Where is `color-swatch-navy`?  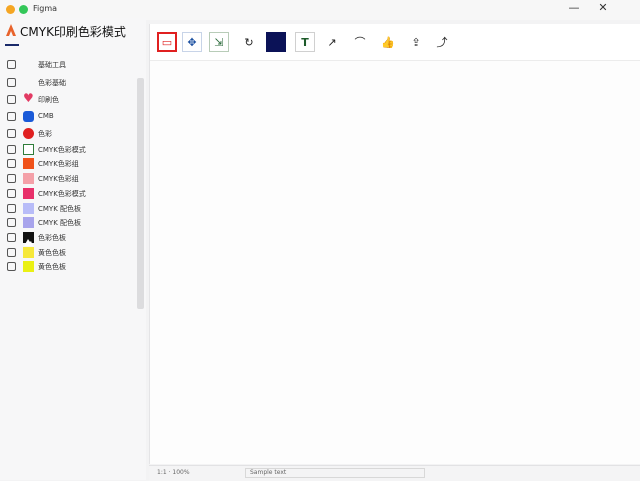 color-swatch-navy is located at coordinates (276, 42).